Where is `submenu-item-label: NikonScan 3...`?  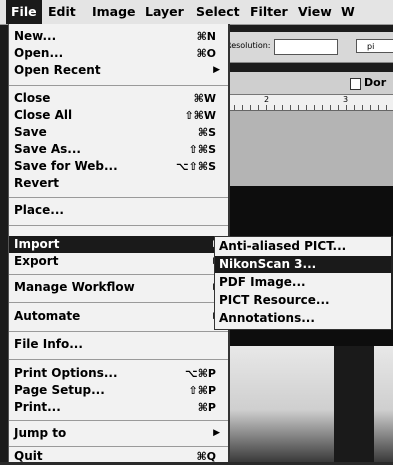 submenu-item-label: NikonScan 3... is located at coordinates (268, 264).